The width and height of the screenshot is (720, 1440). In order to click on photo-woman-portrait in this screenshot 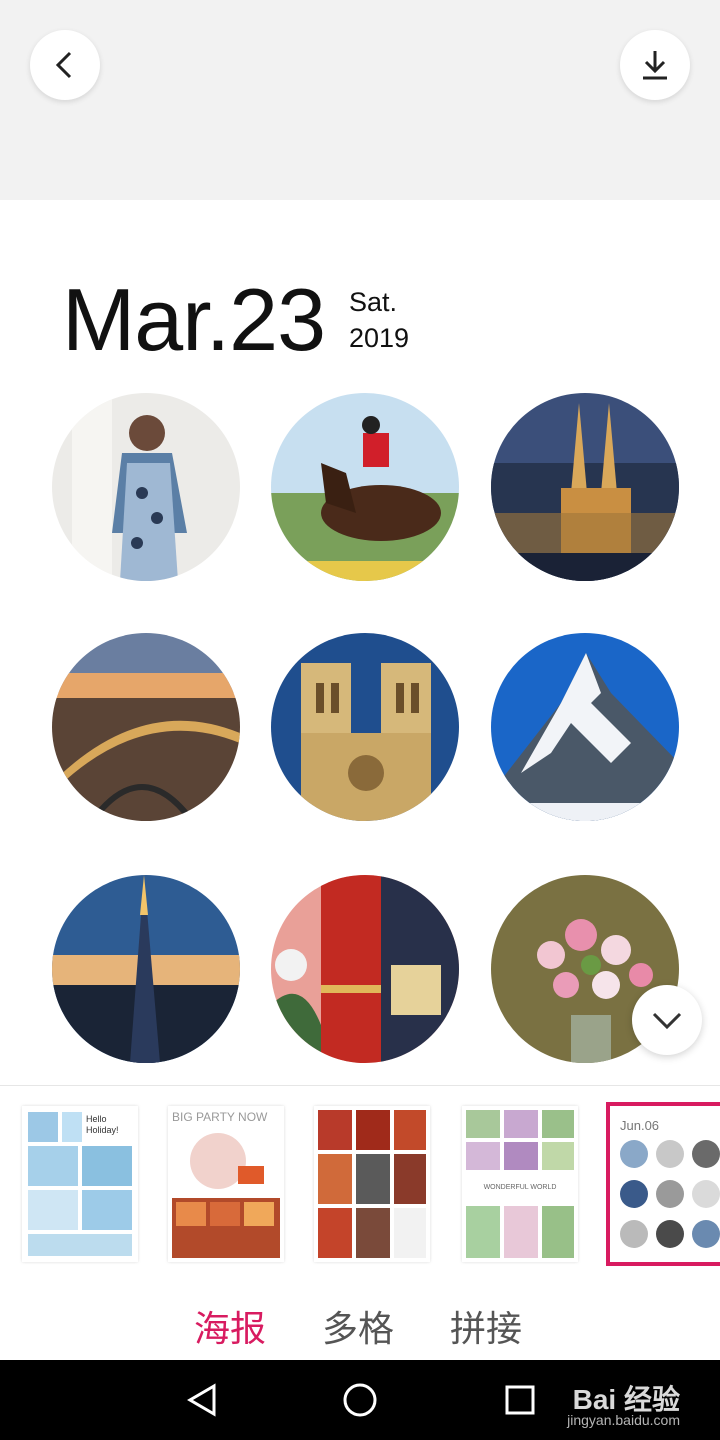, I will do `click(146, 487)`.